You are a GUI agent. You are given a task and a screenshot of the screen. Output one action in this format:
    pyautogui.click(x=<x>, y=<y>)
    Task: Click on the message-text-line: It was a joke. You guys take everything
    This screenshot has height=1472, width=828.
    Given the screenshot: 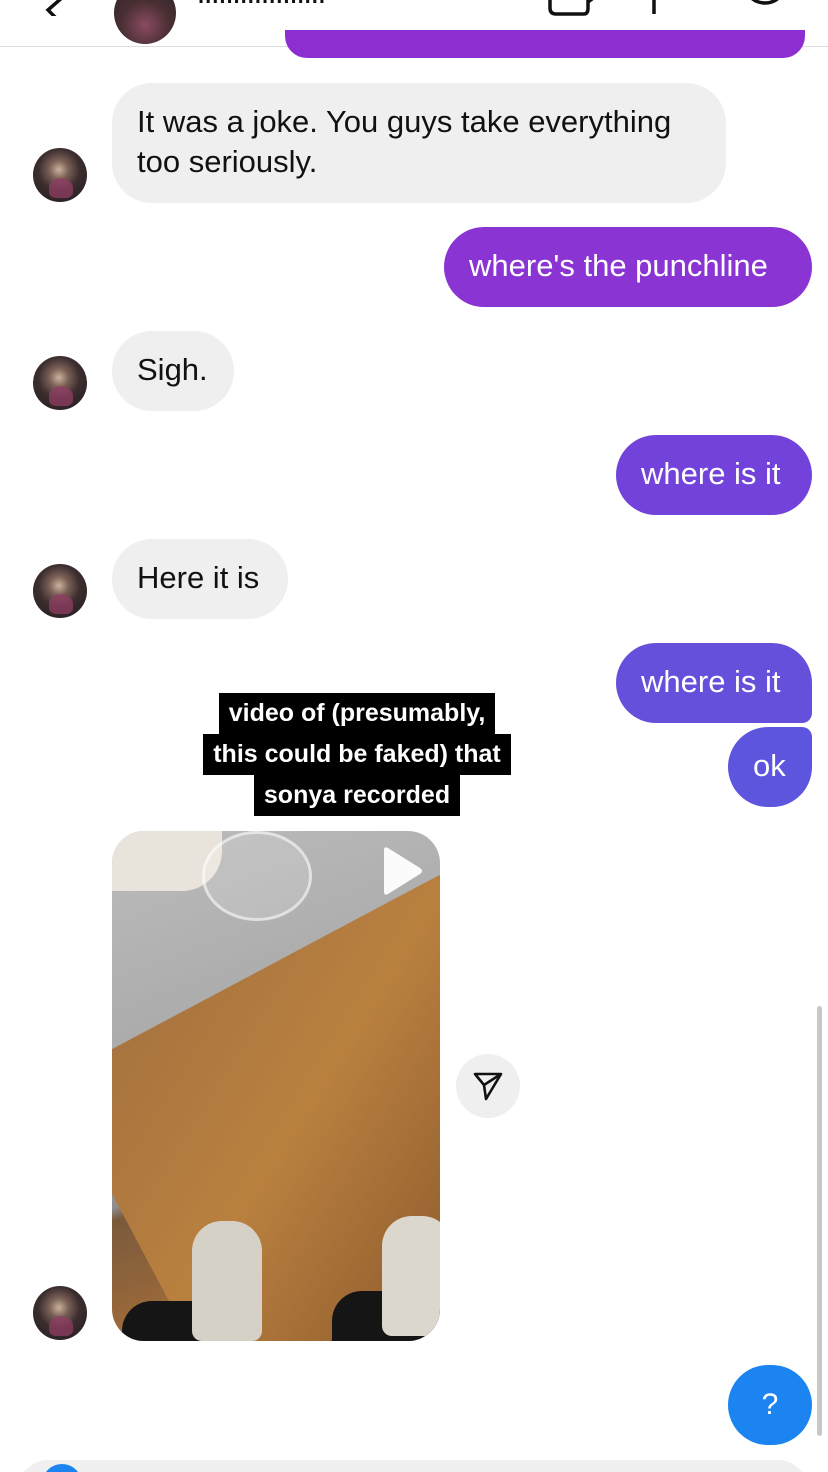 What is the action you would take?
    pyautogui.click(x=404, y=121)
    